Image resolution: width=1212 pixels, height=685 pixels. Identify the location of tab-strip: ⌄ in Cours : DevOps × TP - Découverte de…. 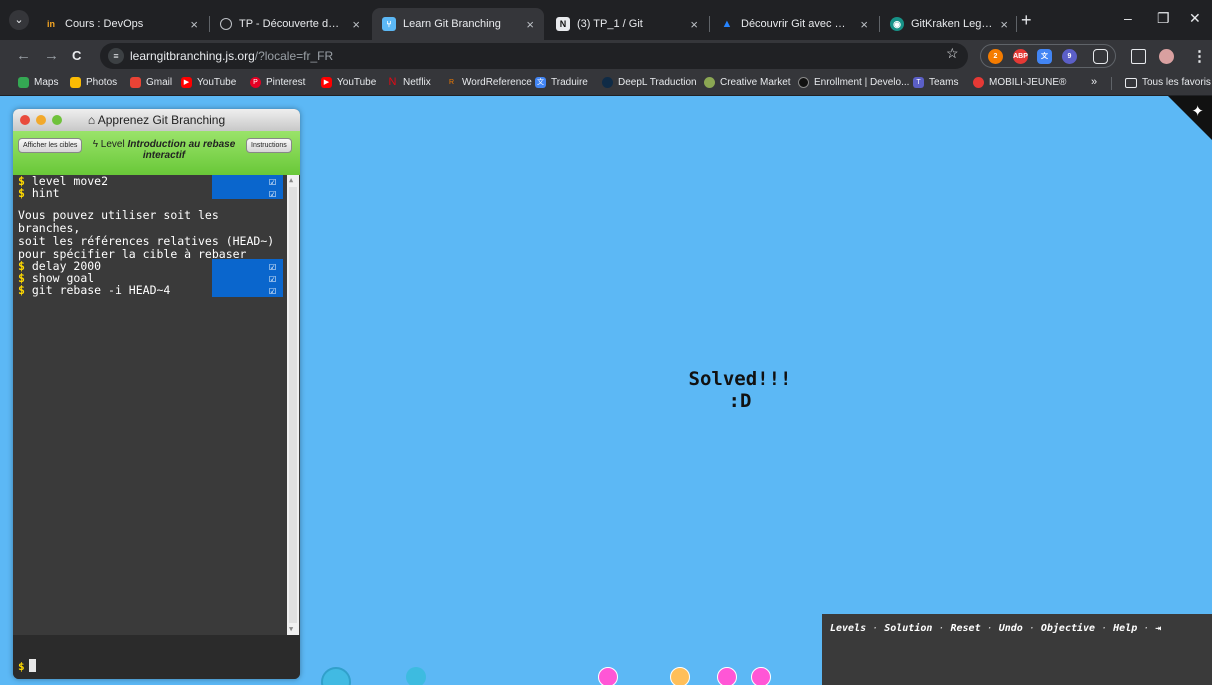
(606, 20).